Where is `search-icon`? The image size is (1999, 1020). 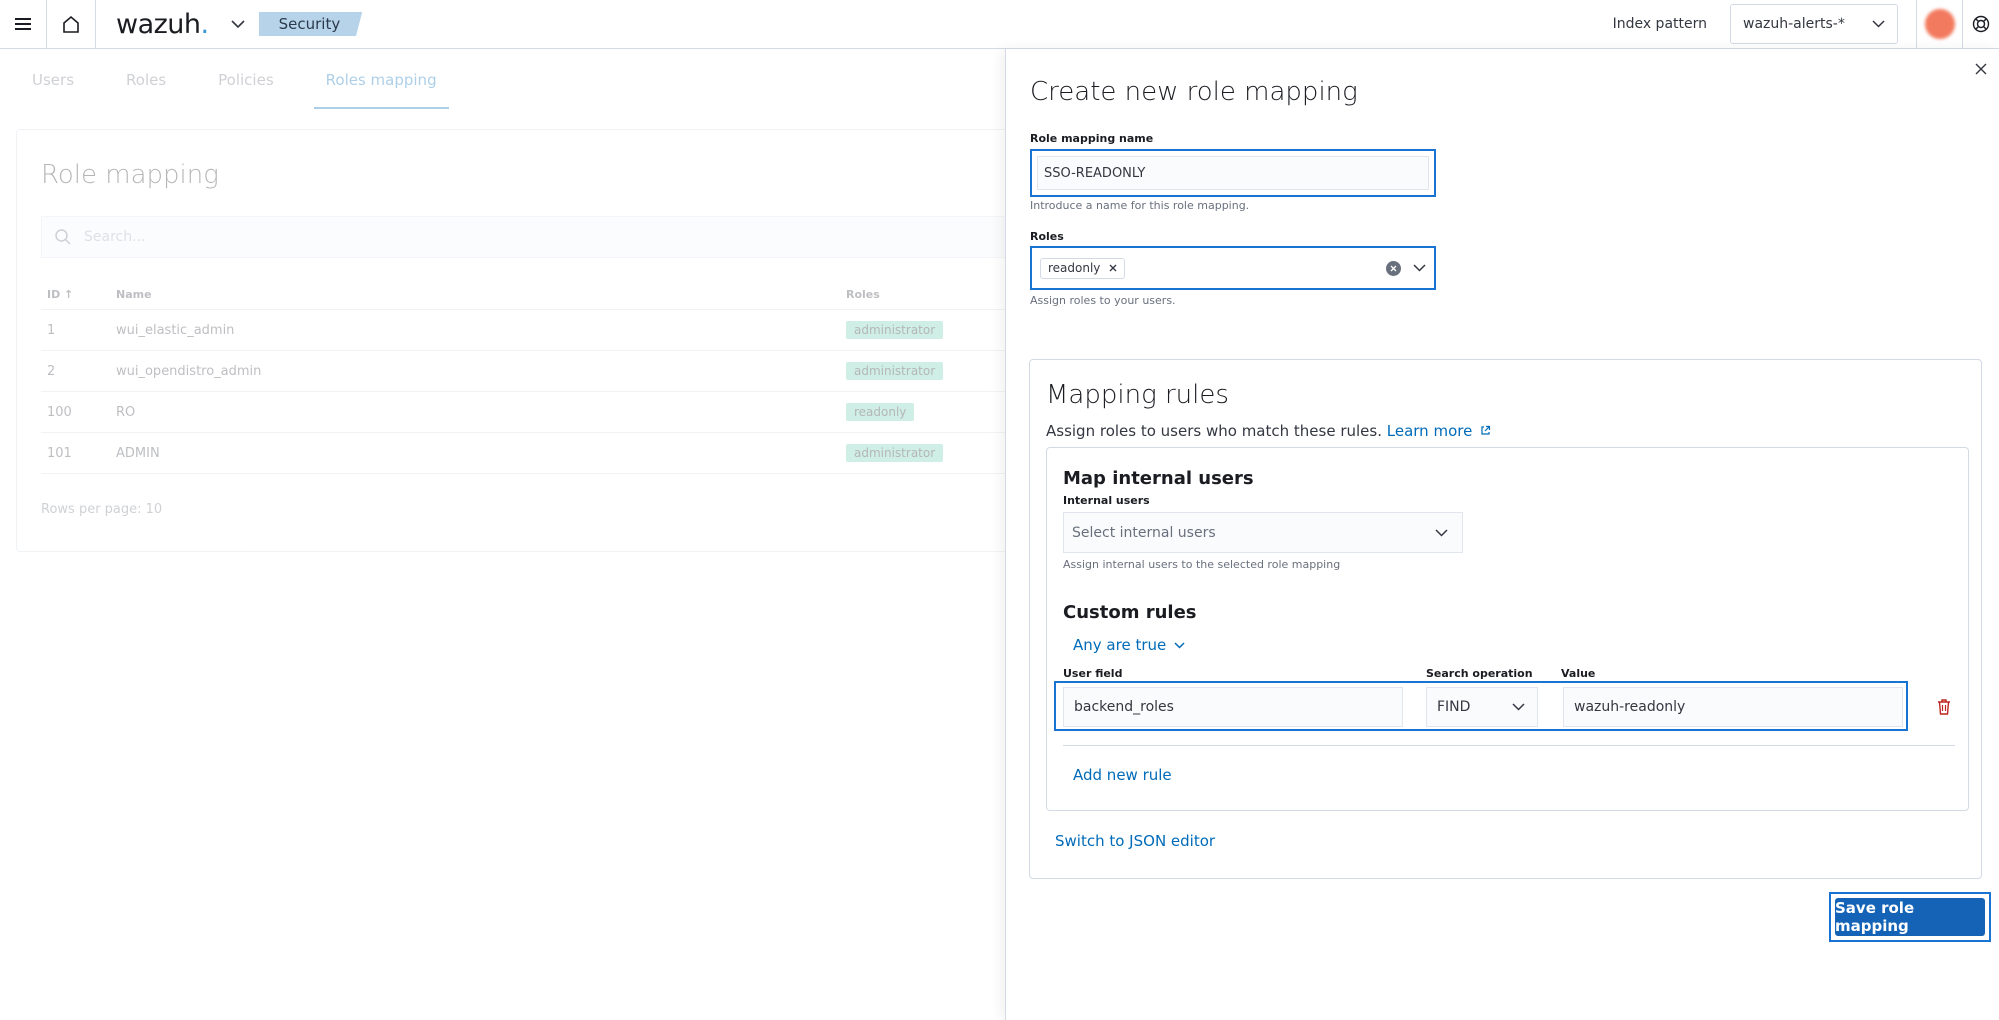 search-icon is located at coordinates (63, 237).